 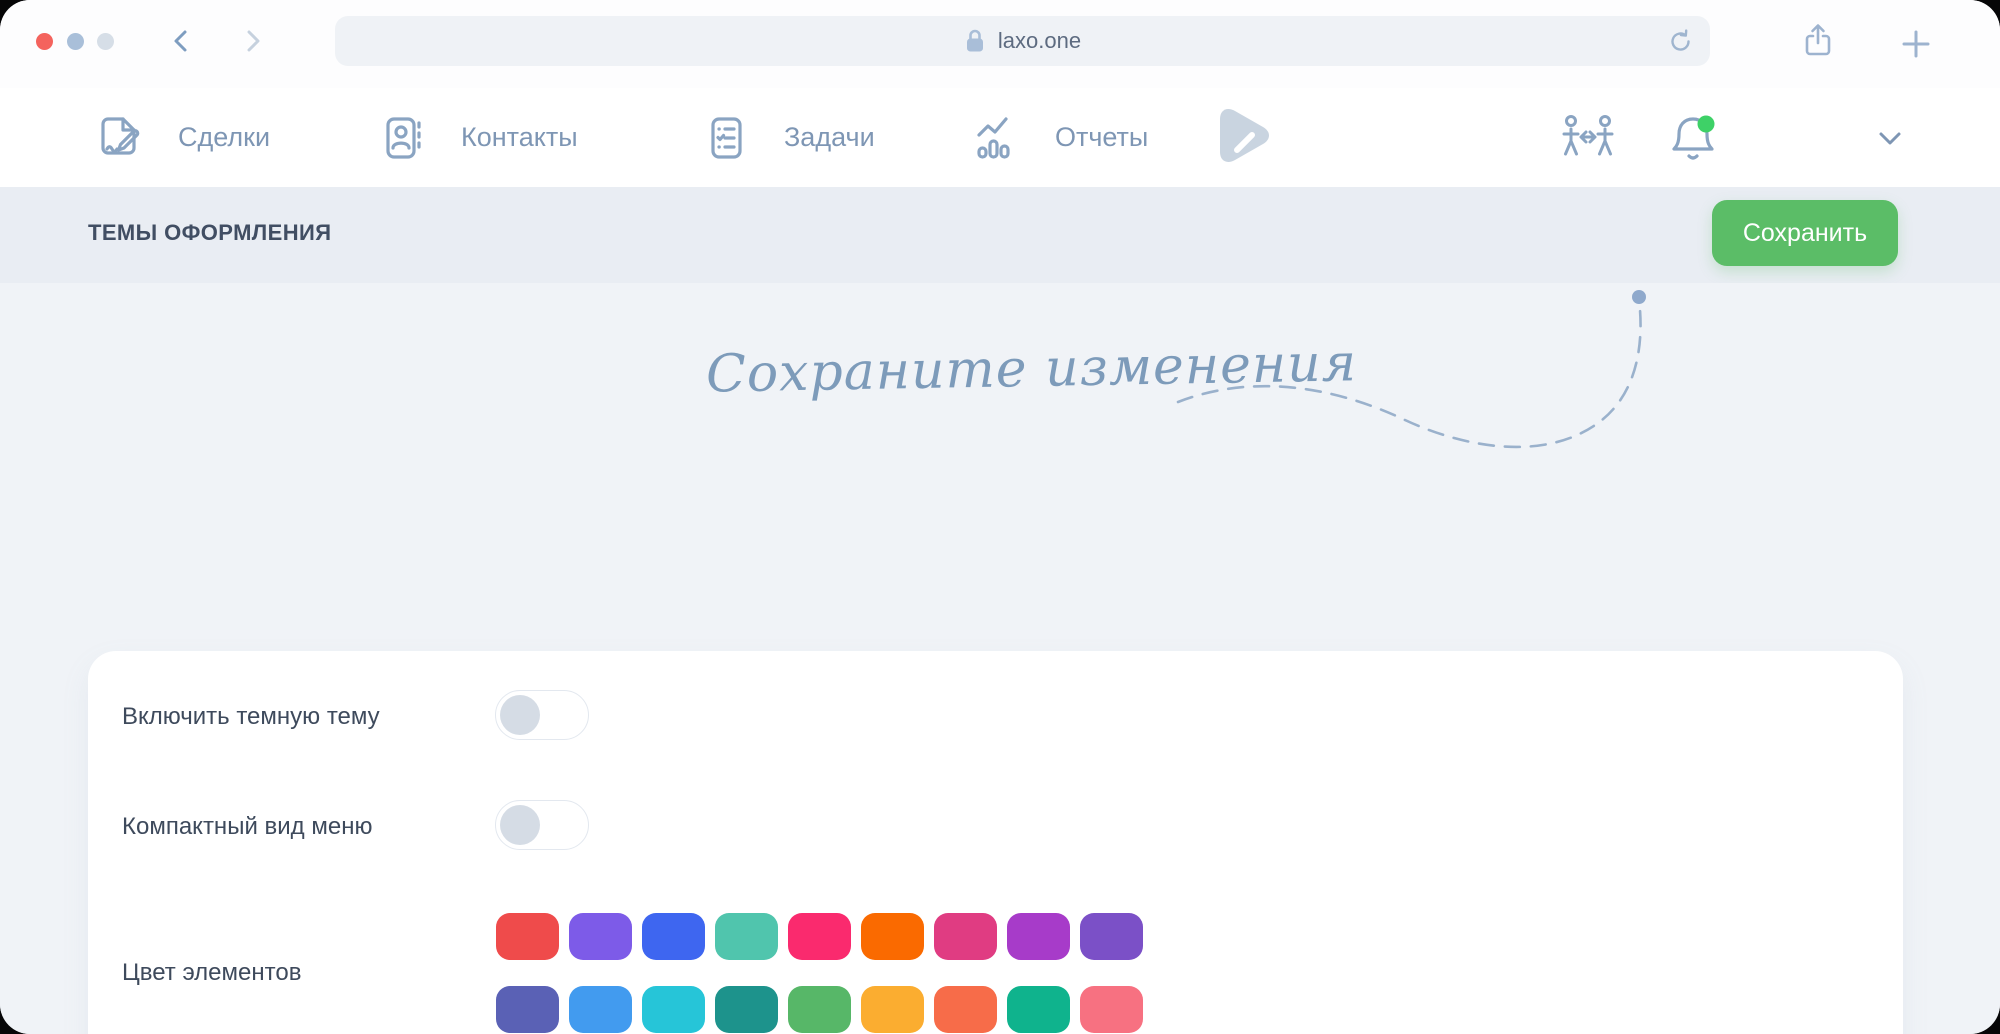 I want to click on browser-toolbar: laxo.one, so click(x=1000, y=44).